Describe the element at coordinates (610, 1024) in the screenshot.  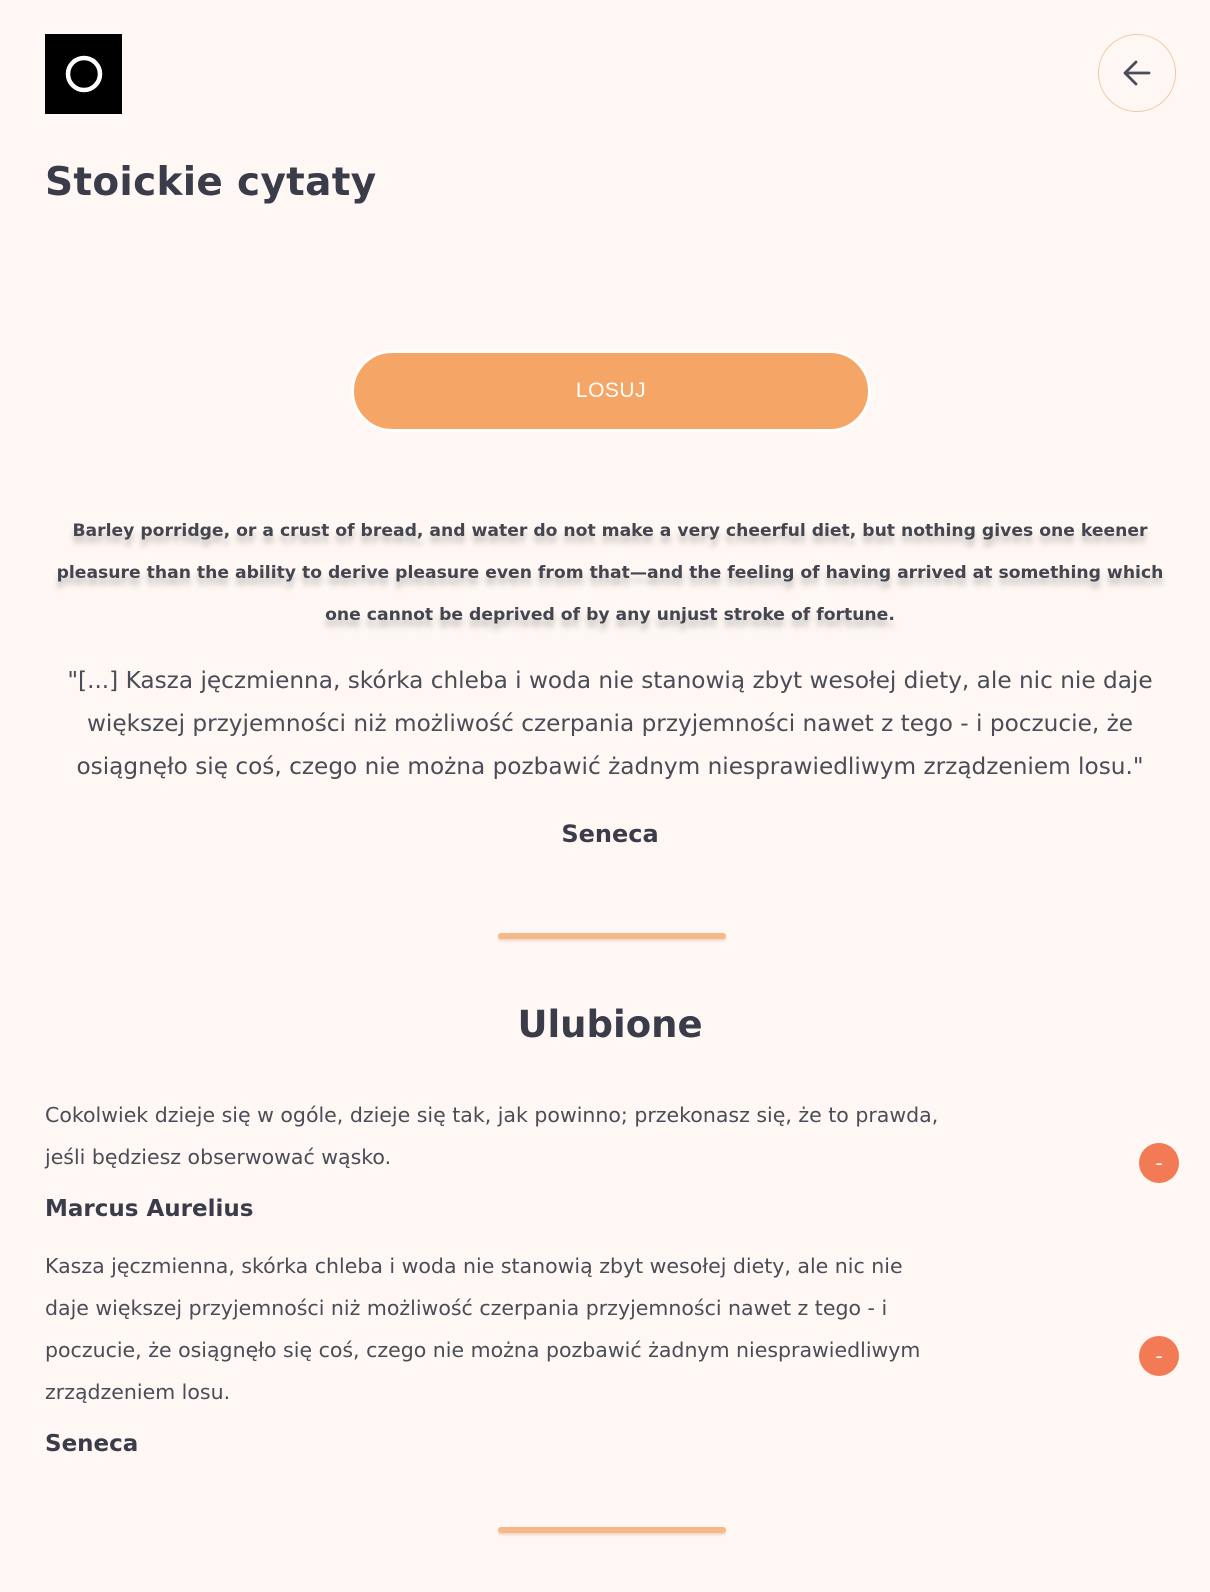
I see `favorites-heading: Ulubione` at that location.